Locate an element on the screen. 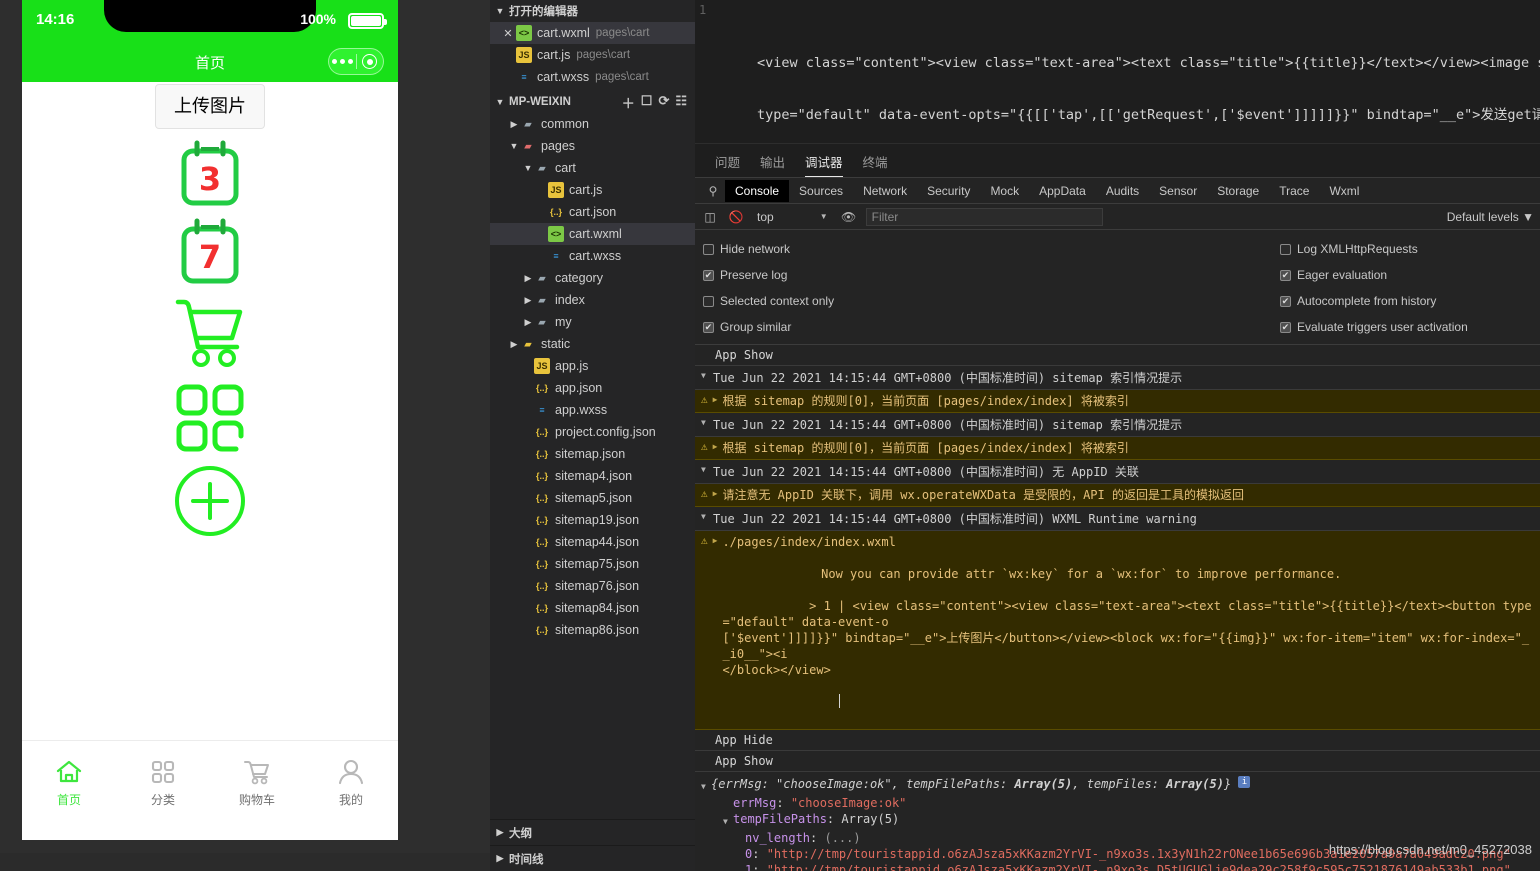 The image size is (1540, 871). open-editor-cart-js: JS cart.js pages\cart is located at coordinates (592, 55).